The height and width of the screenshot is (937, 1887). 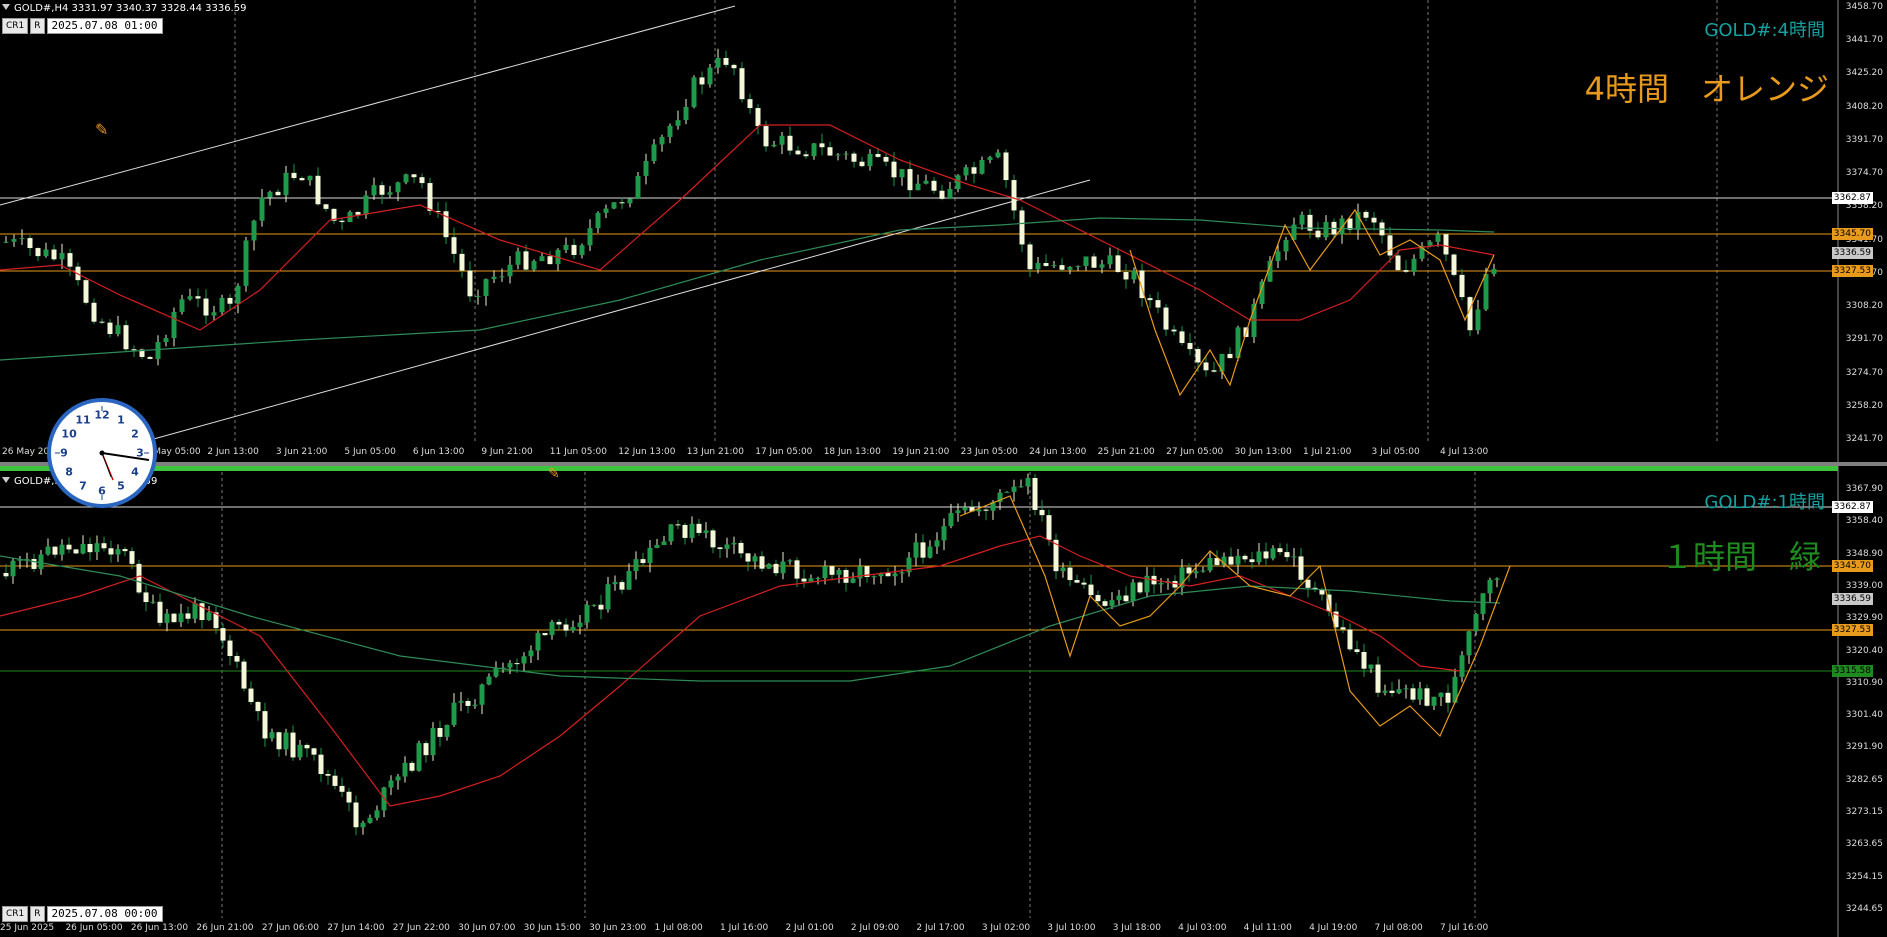 I want to click on h1-datetime-box: 2025.07.08 00:00, so click(x=104, y=914).